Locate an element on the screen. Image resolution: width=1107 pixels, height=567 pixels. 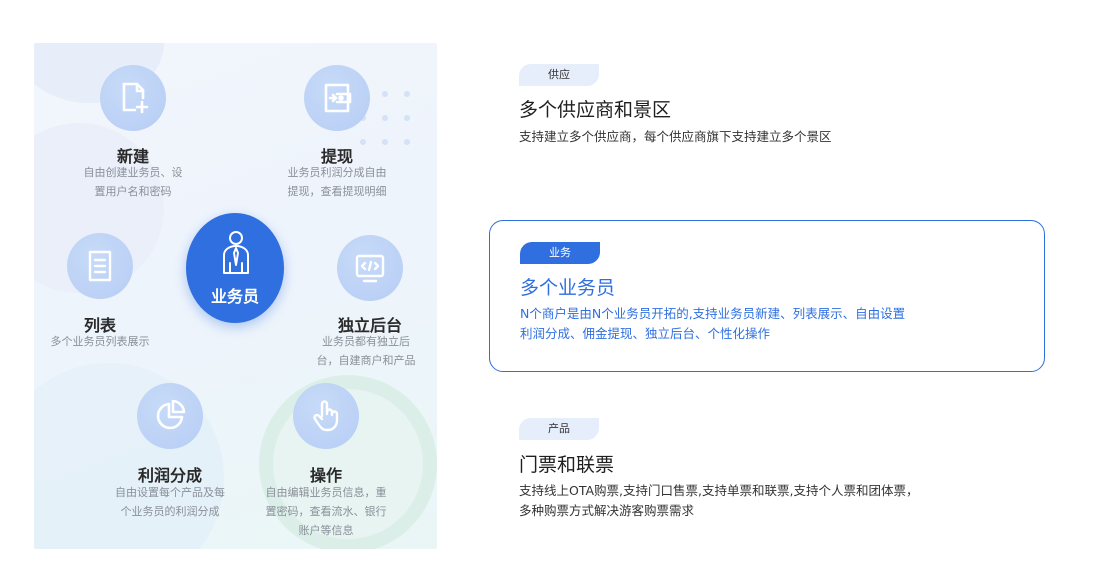
section-title-tickets: 门票和联票 is located at coordinates (567, 465).